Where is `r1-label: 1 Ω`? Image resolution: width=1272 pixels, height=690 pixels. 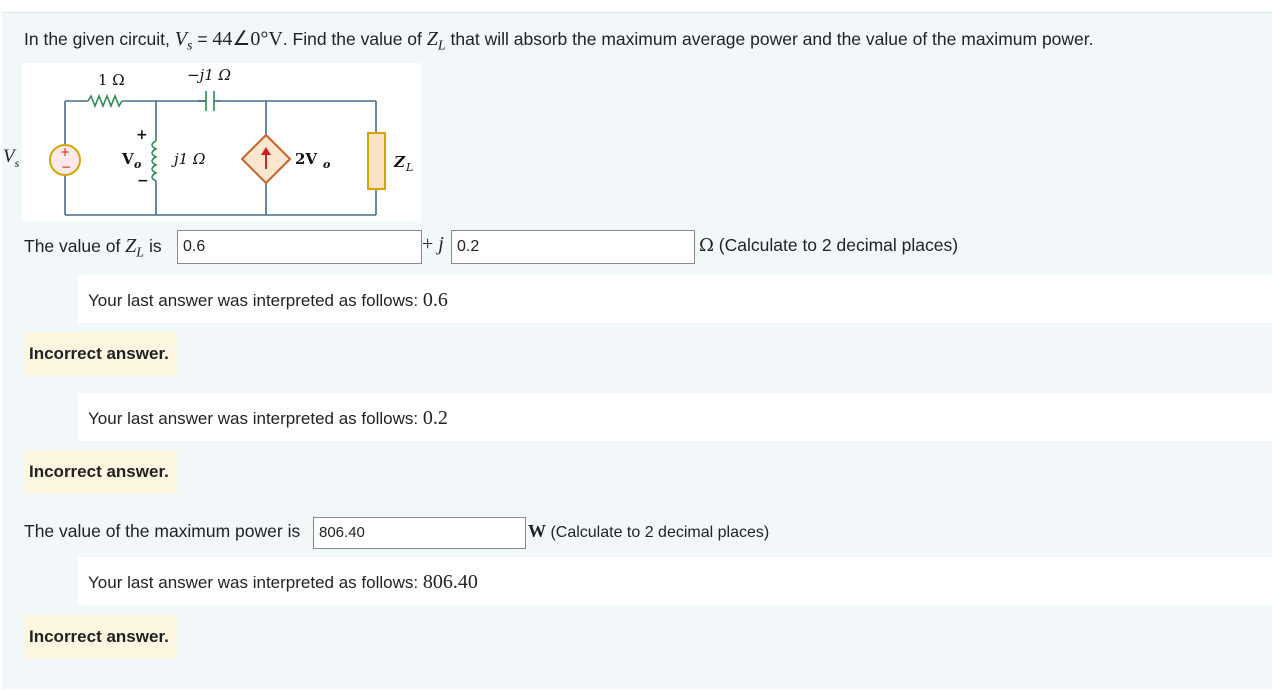 r1-label: 1 Ω is located at coordinates (111, 80).